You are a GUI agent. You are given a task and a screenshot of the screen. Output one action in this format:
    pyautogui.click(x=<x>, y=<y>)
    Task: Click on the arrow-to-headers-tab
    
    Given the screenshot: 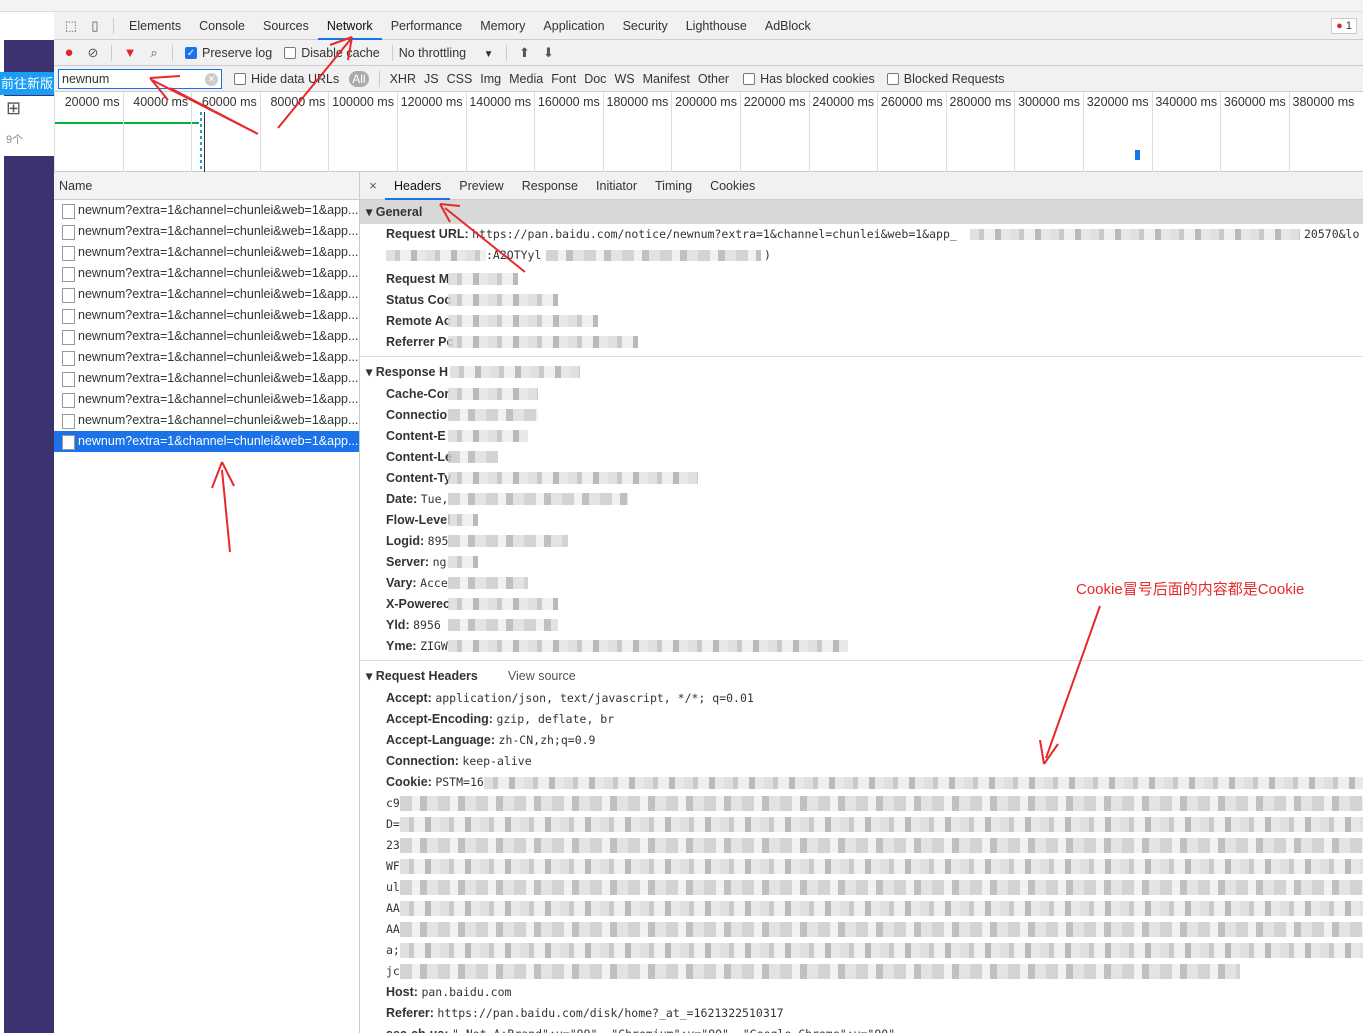 What is the action you would take?
    pyautogui.click(x=482, y=238)
    